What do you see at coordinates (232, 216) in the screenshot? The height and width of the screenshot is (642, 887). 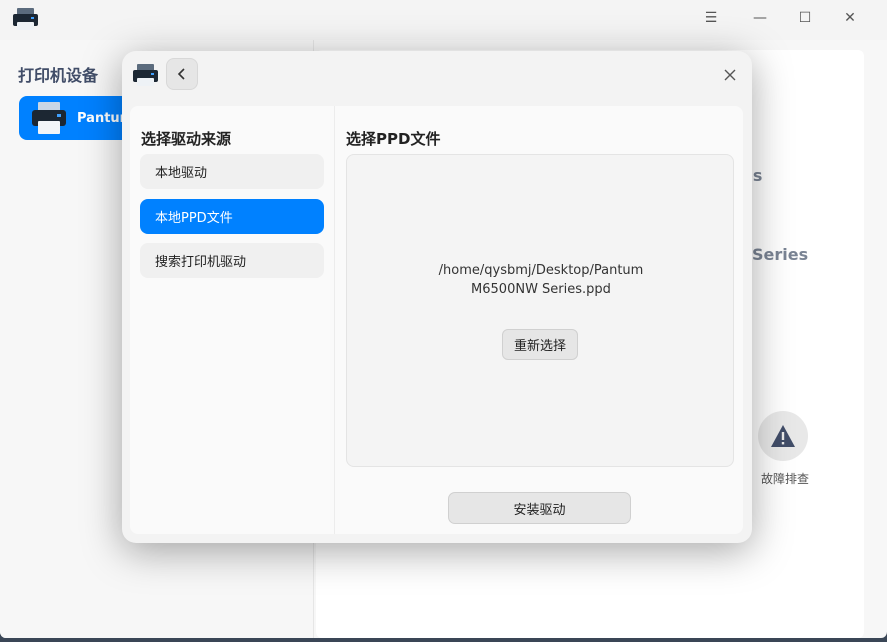 I see `source-local-ppd: 本地PPD文件` at bounding box center [232, 216].